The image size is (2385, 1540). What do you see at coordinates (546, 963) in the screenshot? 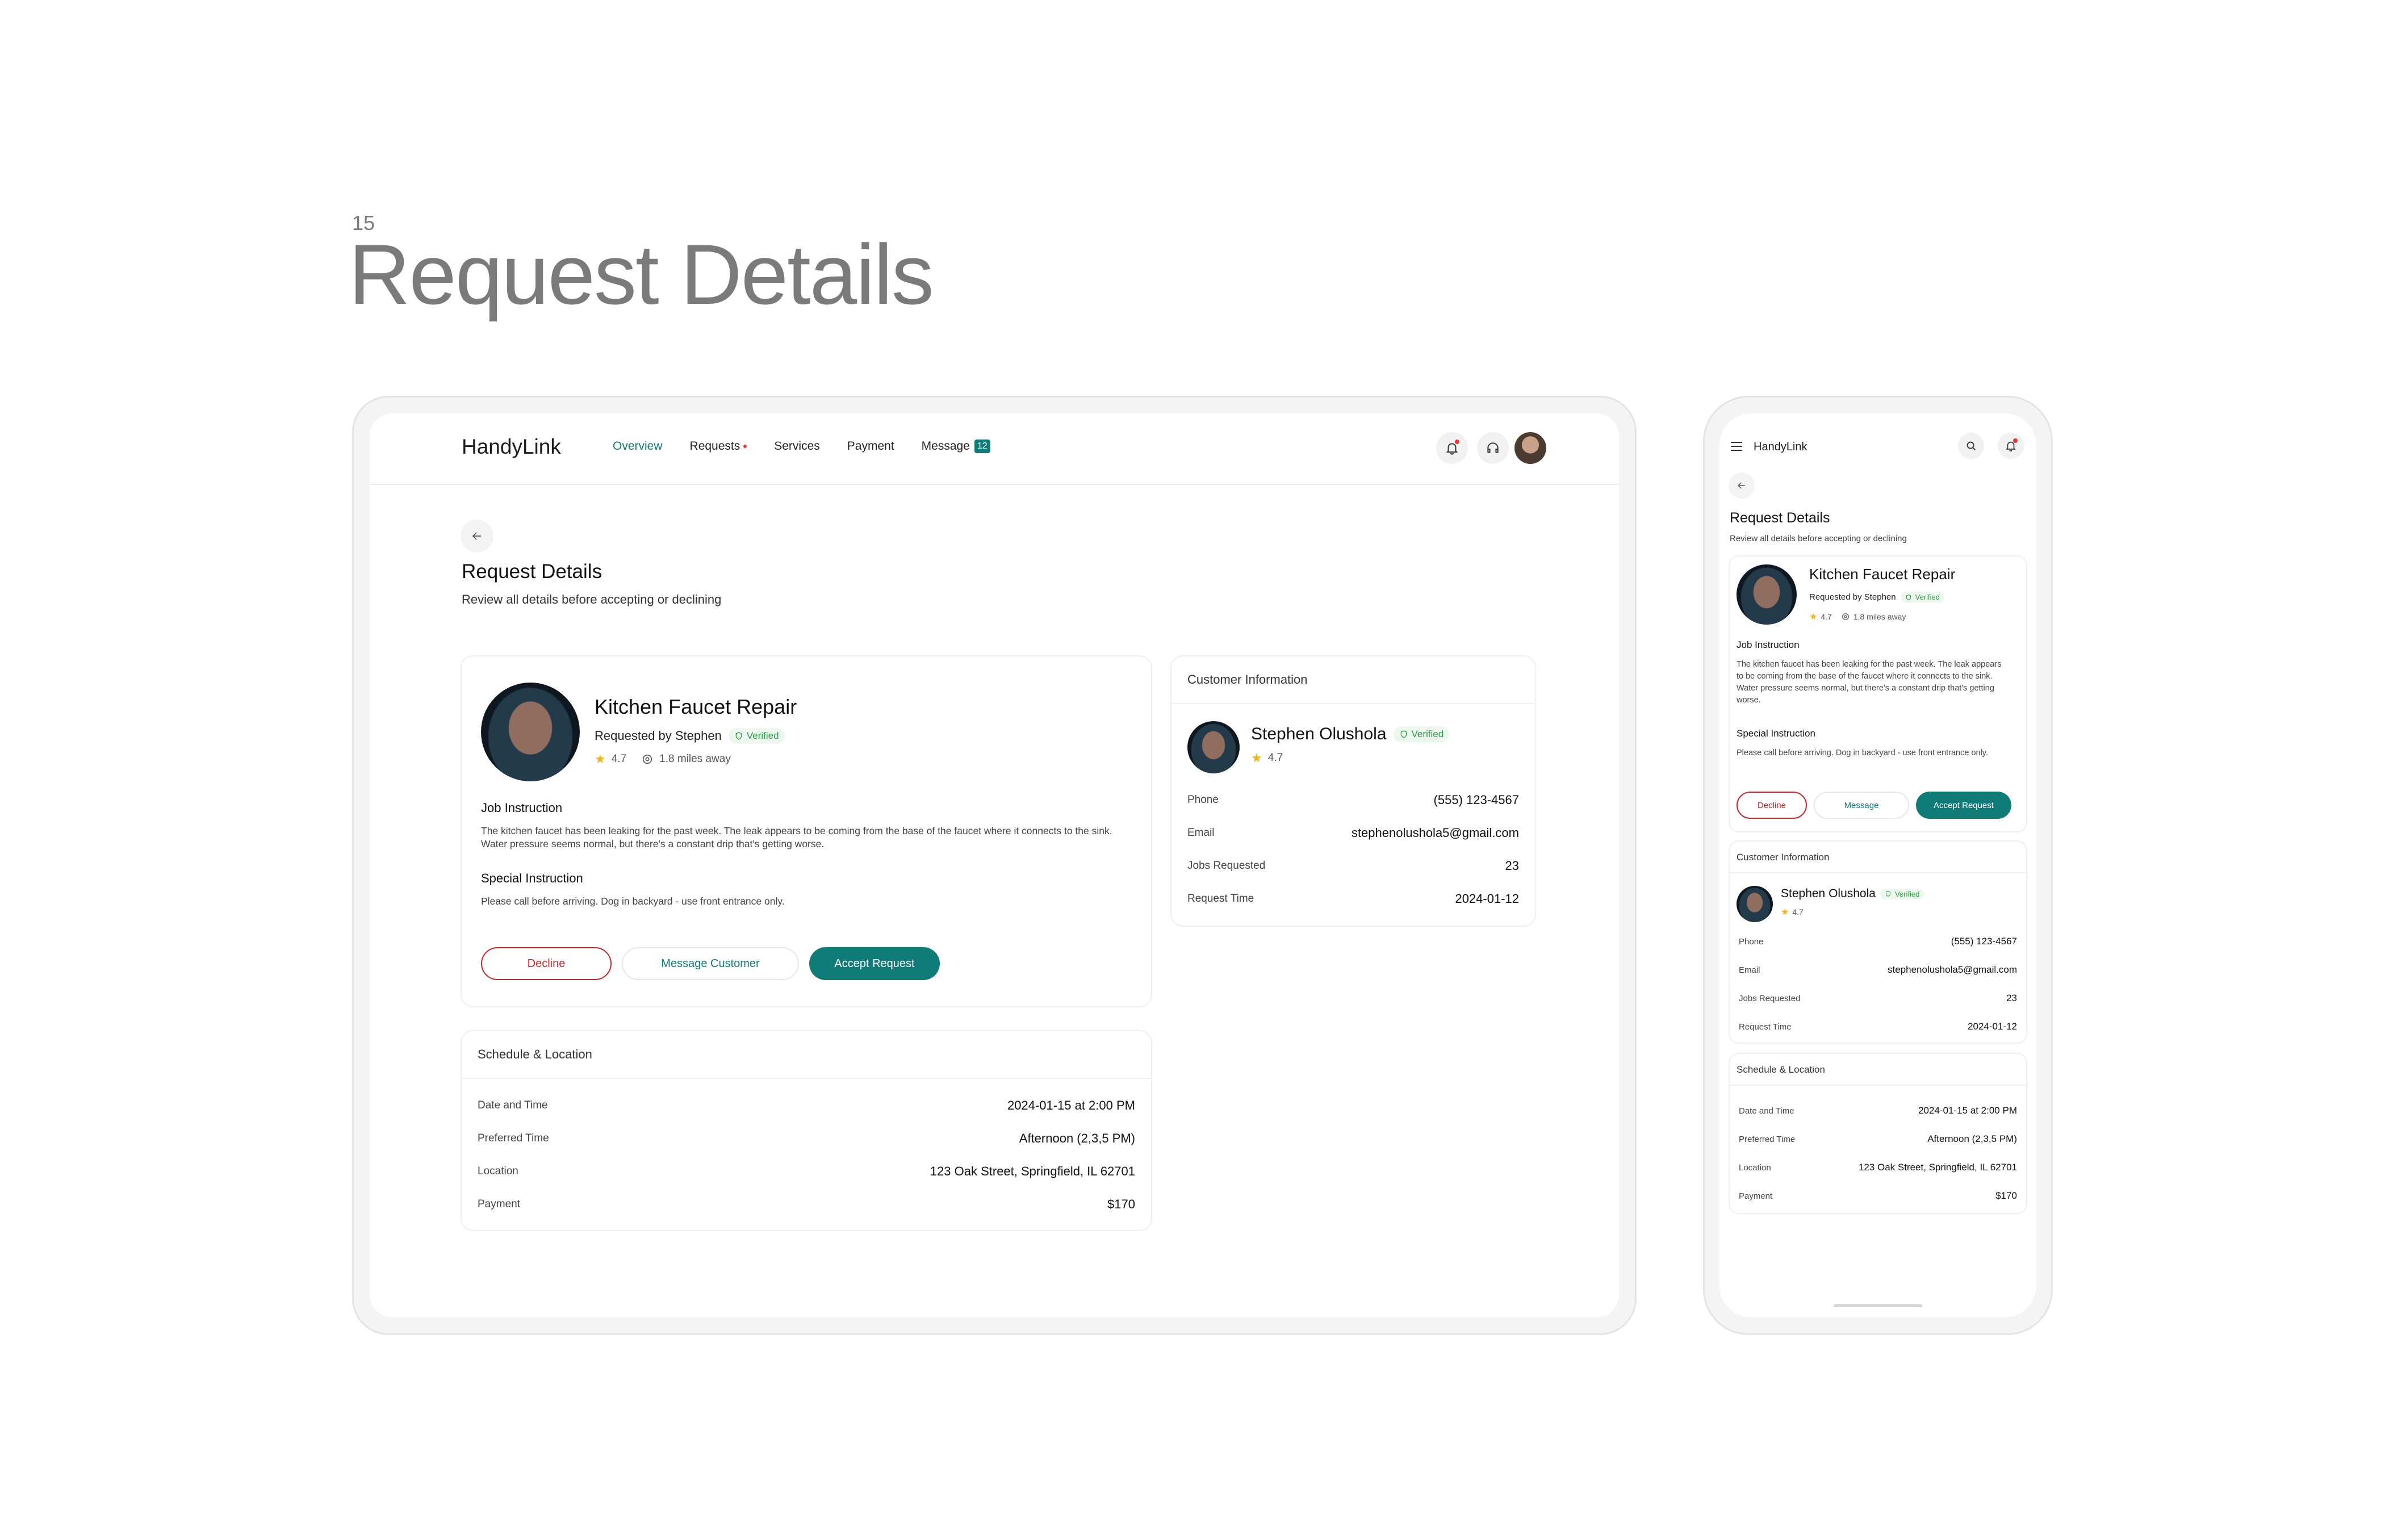
I see `decline-button: Decline` at bounding box center [546, 963].